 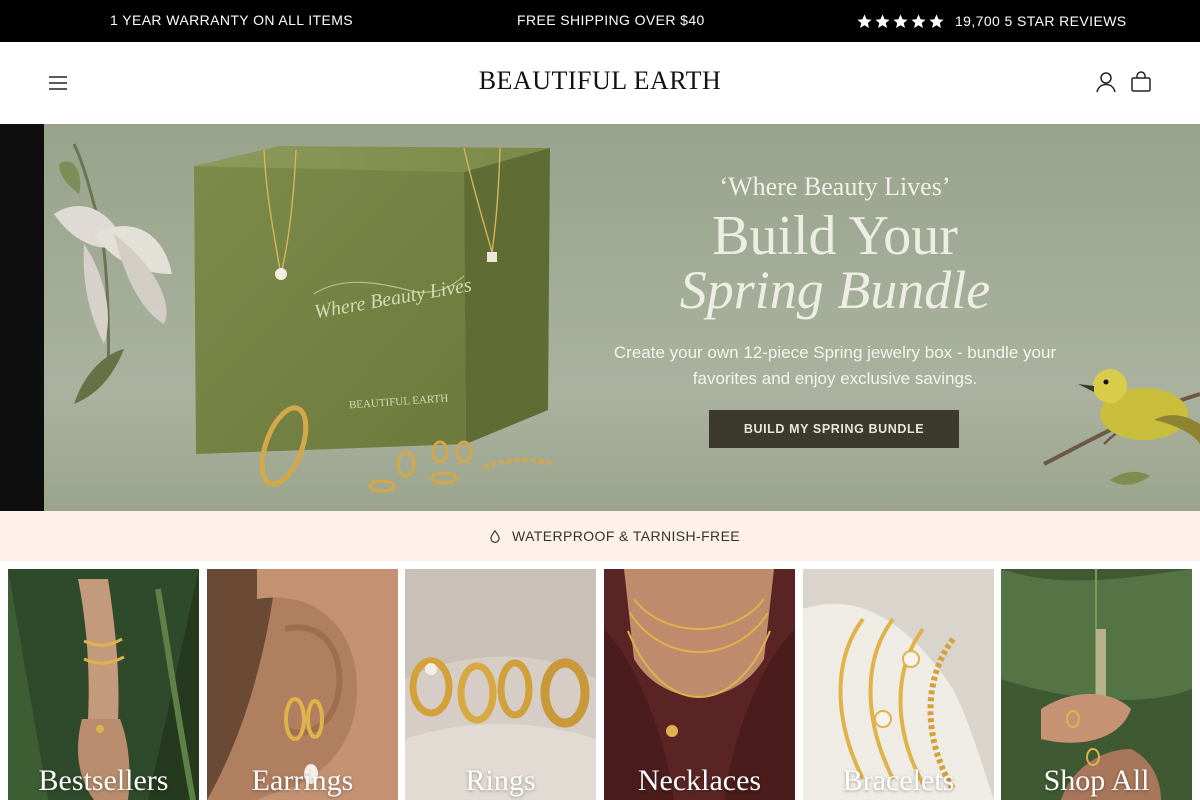 I want to click on warranty-message: 1 YEAR WARRANTY ON ALL ITEMS, so click(x=232, y=20).